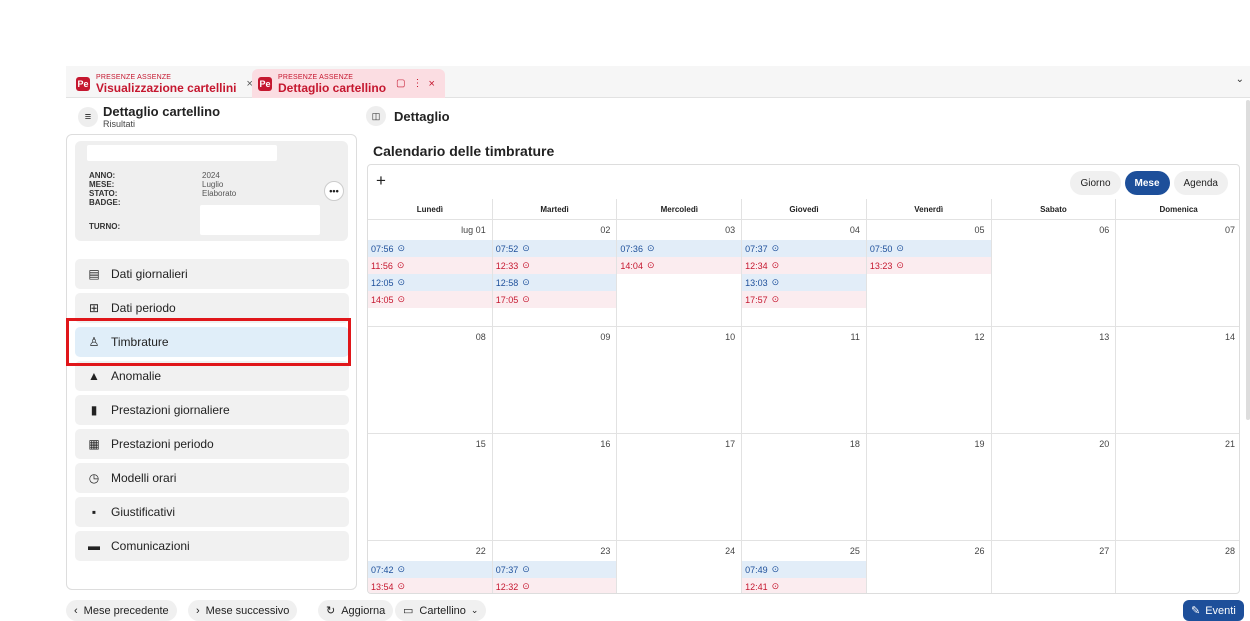 The height and width of the screenshot is (621, 1250). What do you see at coordinates (430, 487) in the screenshot?
I see `calendar-day-cell: 15` at bounding box center [430, 487].